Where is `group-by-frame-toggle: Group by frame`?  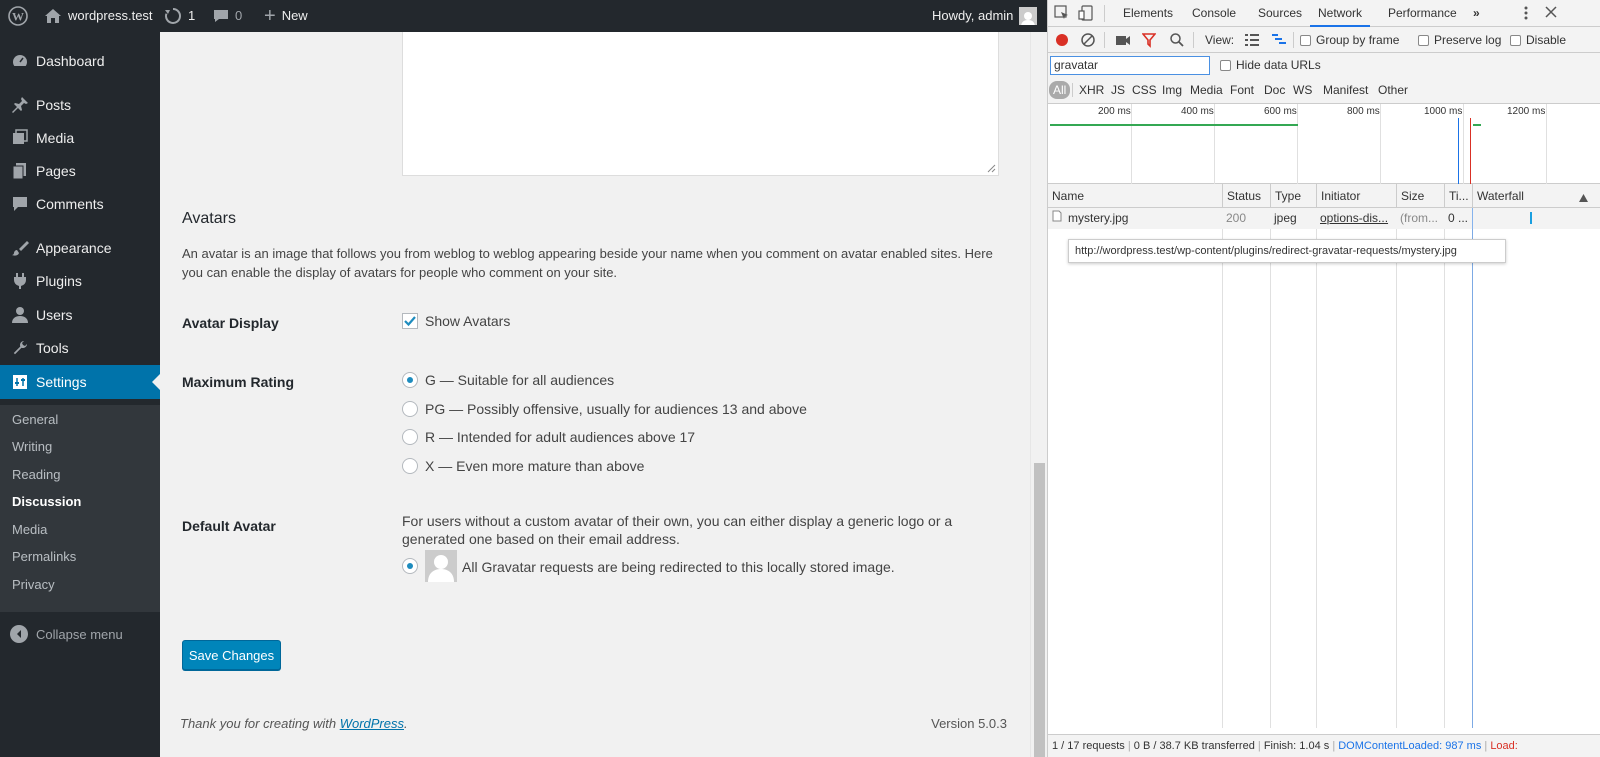 group-by-frame-toggle: Group by frame is located at coordinates (1349, 40).